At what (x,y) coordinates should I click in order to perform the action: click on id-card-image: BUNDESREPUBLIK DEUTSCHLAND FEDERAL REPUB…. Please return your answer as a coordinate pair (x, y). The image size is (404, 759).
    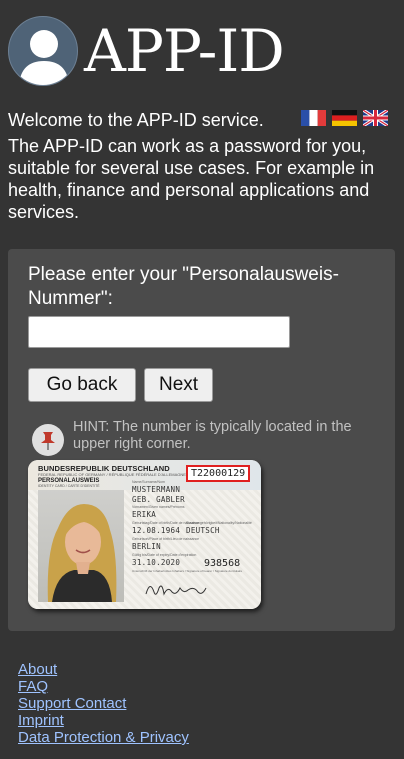
    Looking at the image, I should click on (144, 534).